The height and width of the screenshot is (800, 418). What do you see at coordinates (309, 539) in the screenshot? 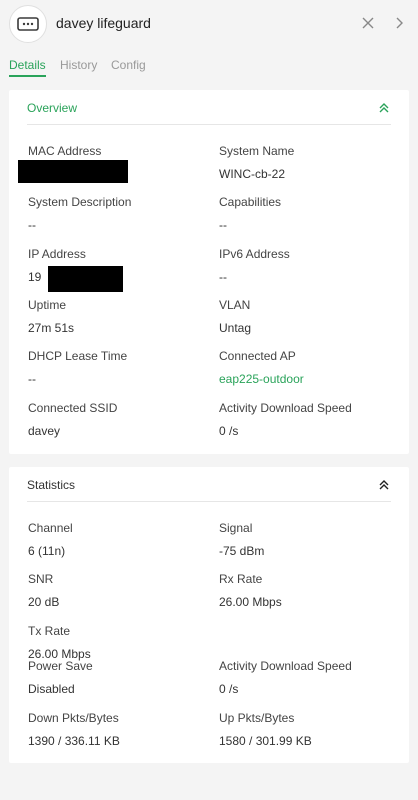
I see `signal-field: Signal -75 dBm` at bounding box center [309, 539].